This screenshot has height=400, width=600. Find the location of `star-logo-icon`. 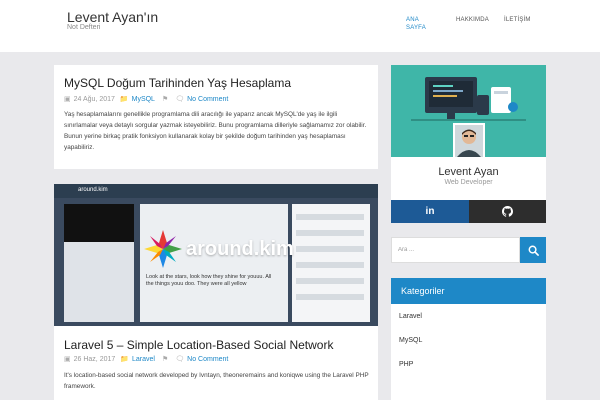

star-logo-icon is located at coordinates (163, 249).